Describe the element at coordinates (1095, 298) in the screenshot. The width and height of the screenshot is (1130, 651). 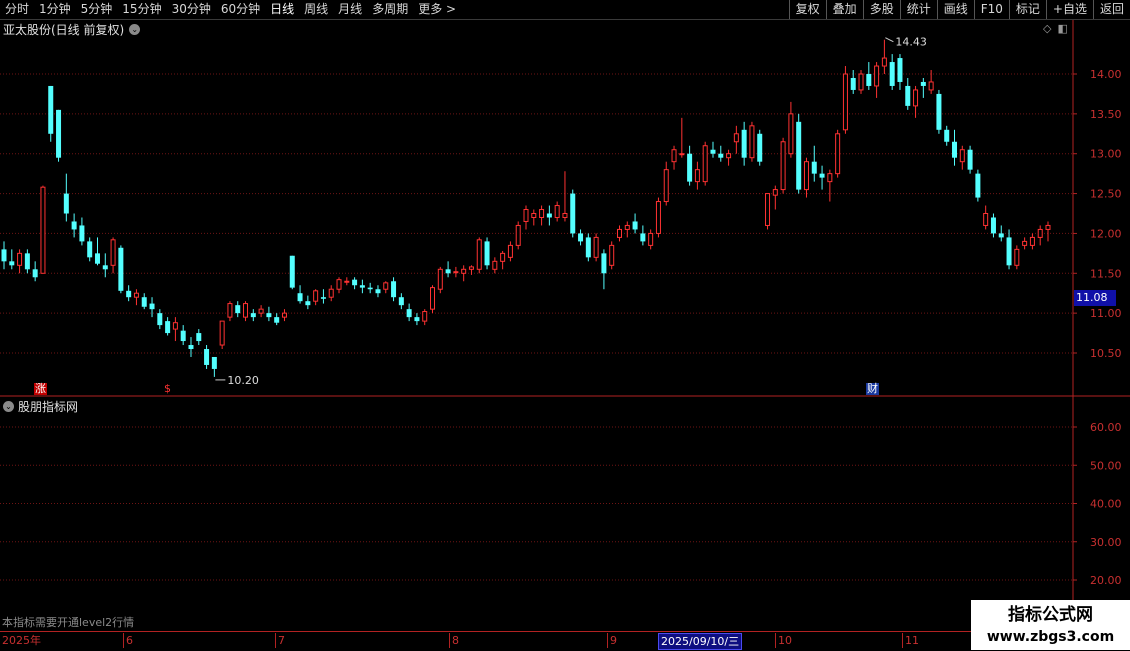
I see `current-price-tag: 11.08` at that location.